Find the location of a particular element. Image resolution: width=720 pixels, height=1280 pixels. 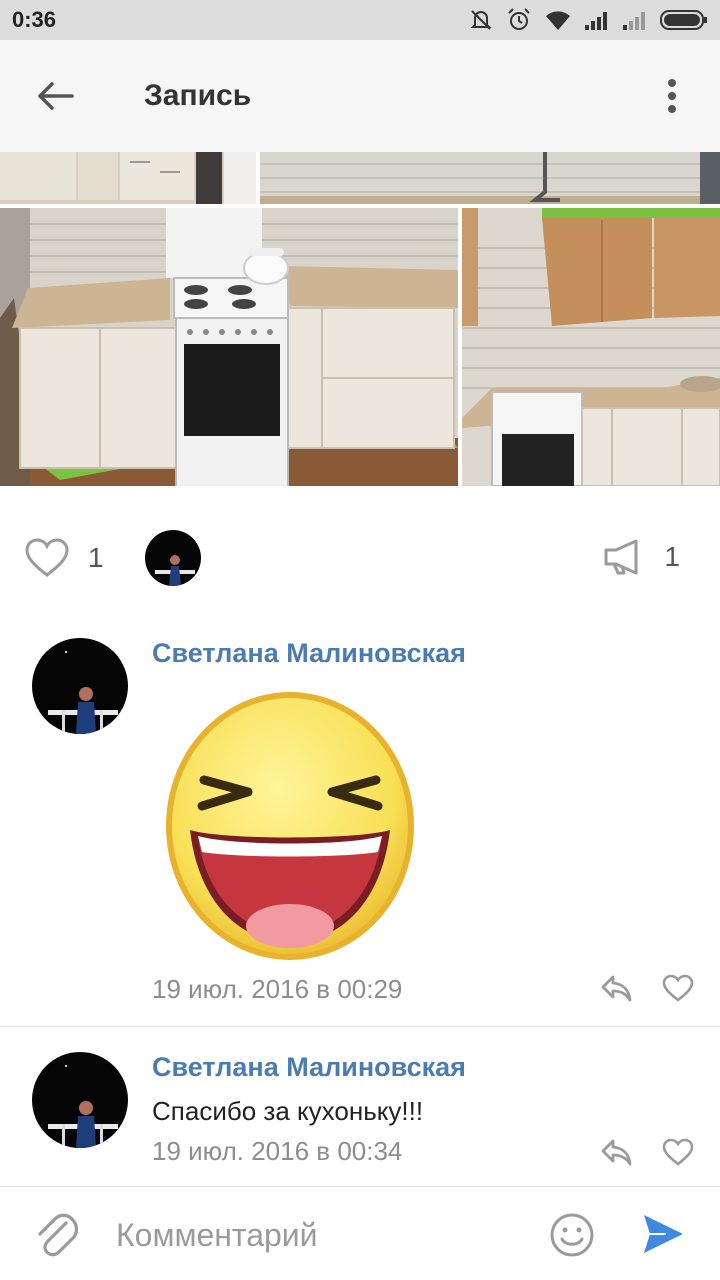

mute-alarm-icon is located at coordinates (481, 20).